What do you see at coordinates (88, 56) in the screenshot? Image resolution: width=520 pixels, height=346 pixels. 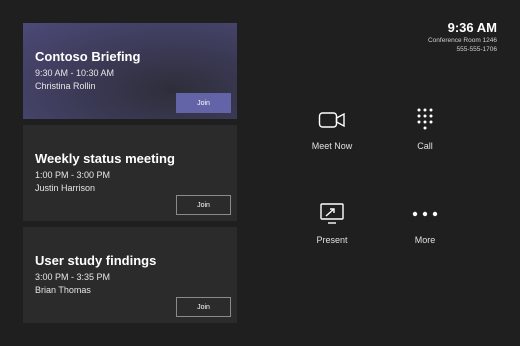 I see `meeting-title: Contoso Briefing` at bounding box center [88, 56].